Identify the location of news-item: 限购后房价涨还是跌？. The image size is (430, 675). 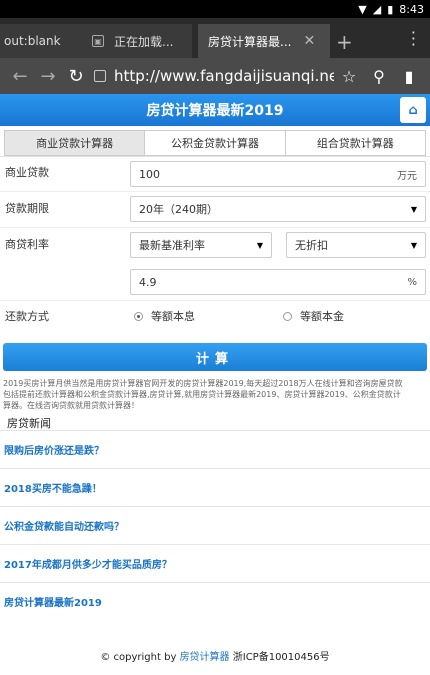
(215, 449).